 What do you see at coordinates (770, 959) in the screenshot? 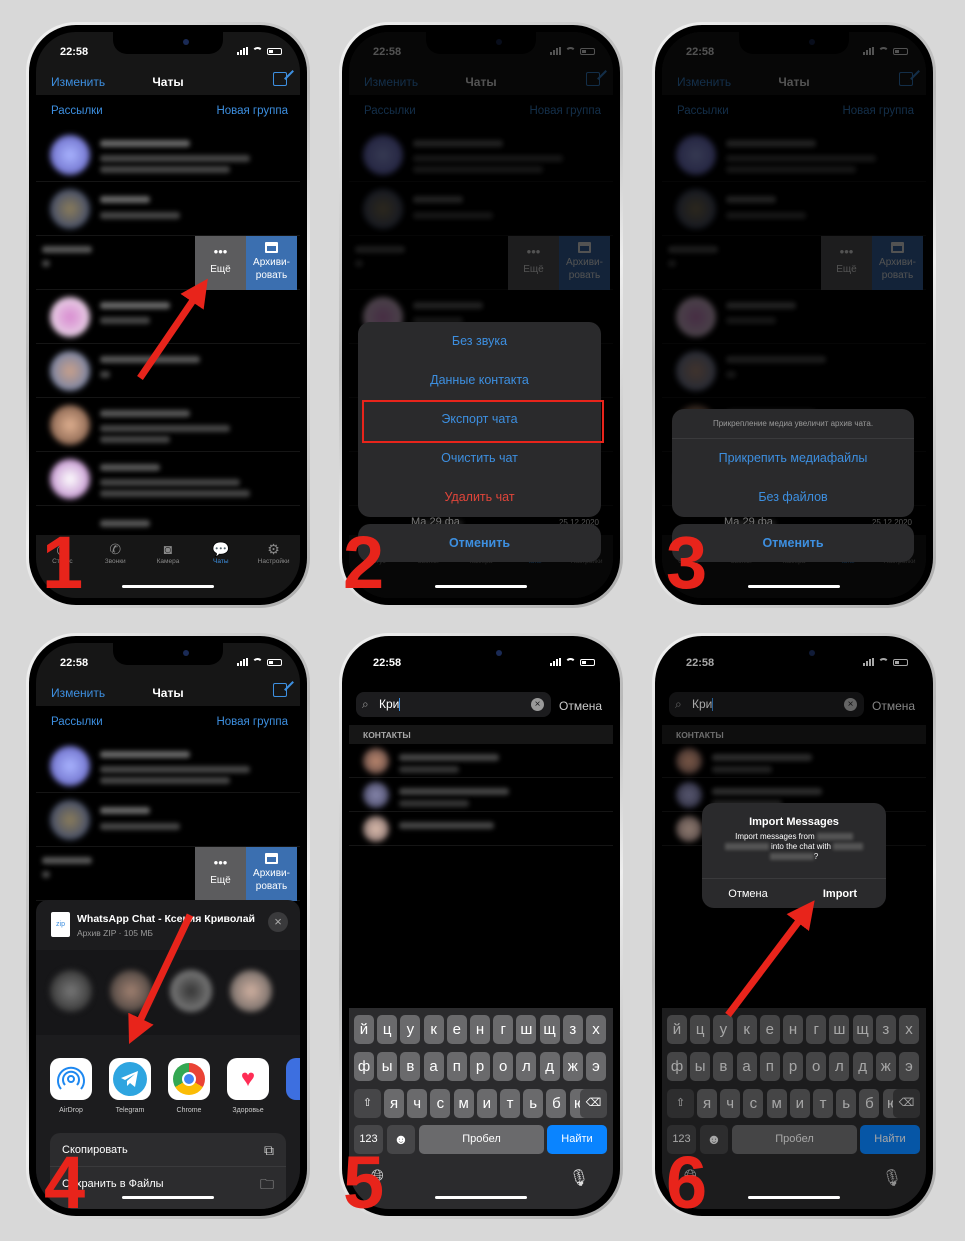
I see `arrow-to-import` at bounding box center [770, 959].